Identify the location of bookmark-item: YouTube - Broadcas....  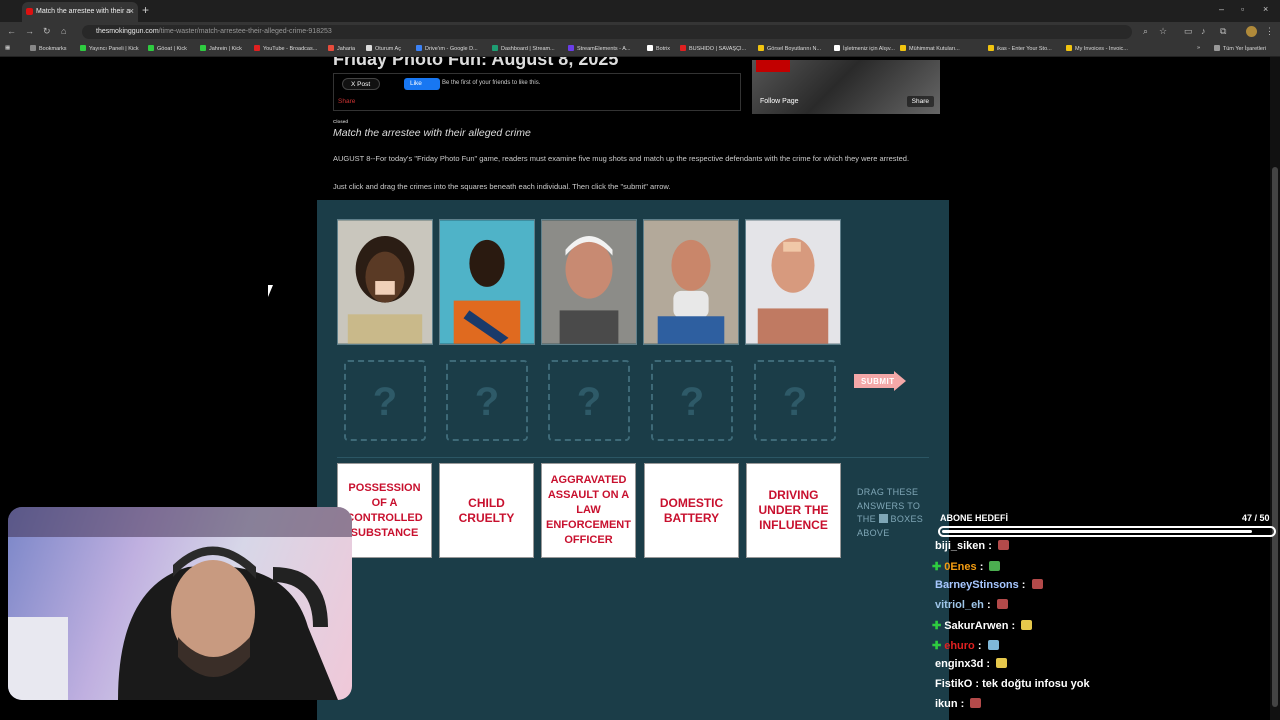
(285, 48).